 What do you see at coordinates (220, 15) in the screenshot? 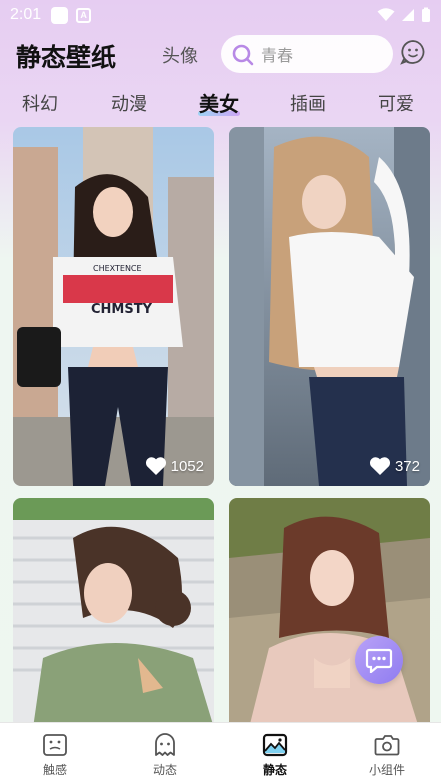
I see `status-bar: 2:01 A` at bounding box center [220, 15].